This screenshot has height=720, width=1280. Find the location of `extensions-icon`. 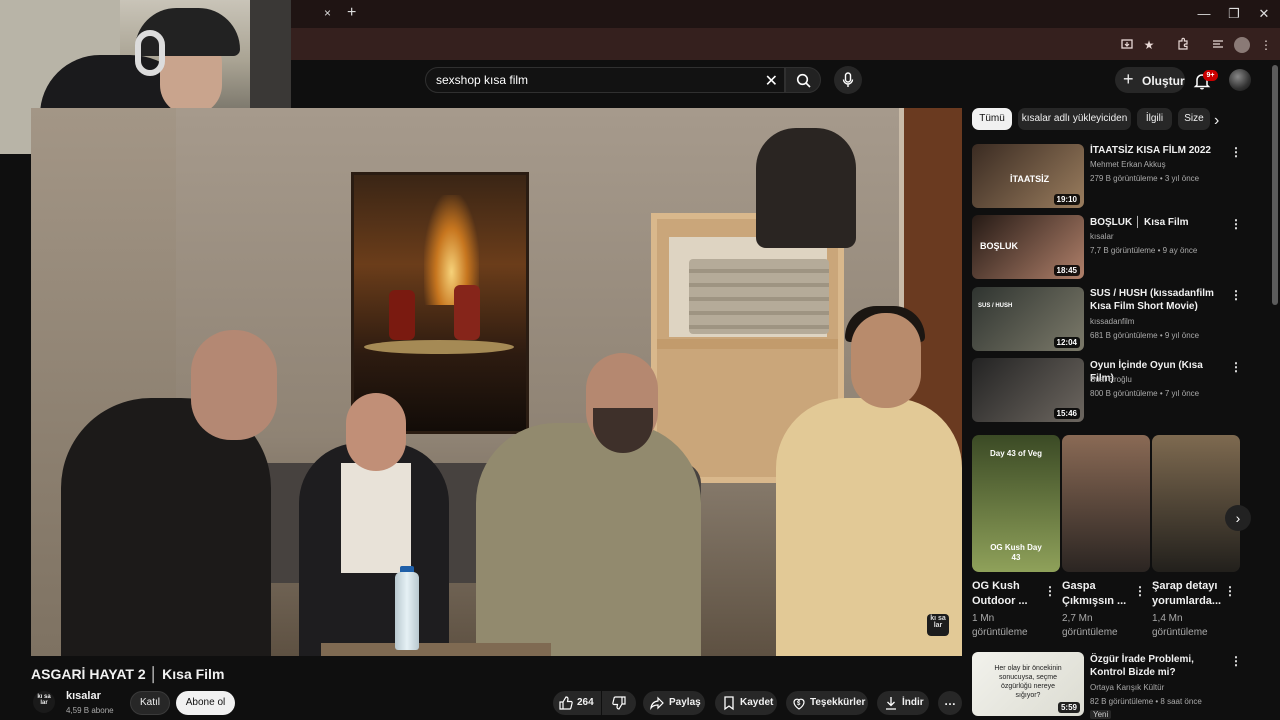

extensions-icon is located at coordinates (1183, 45).